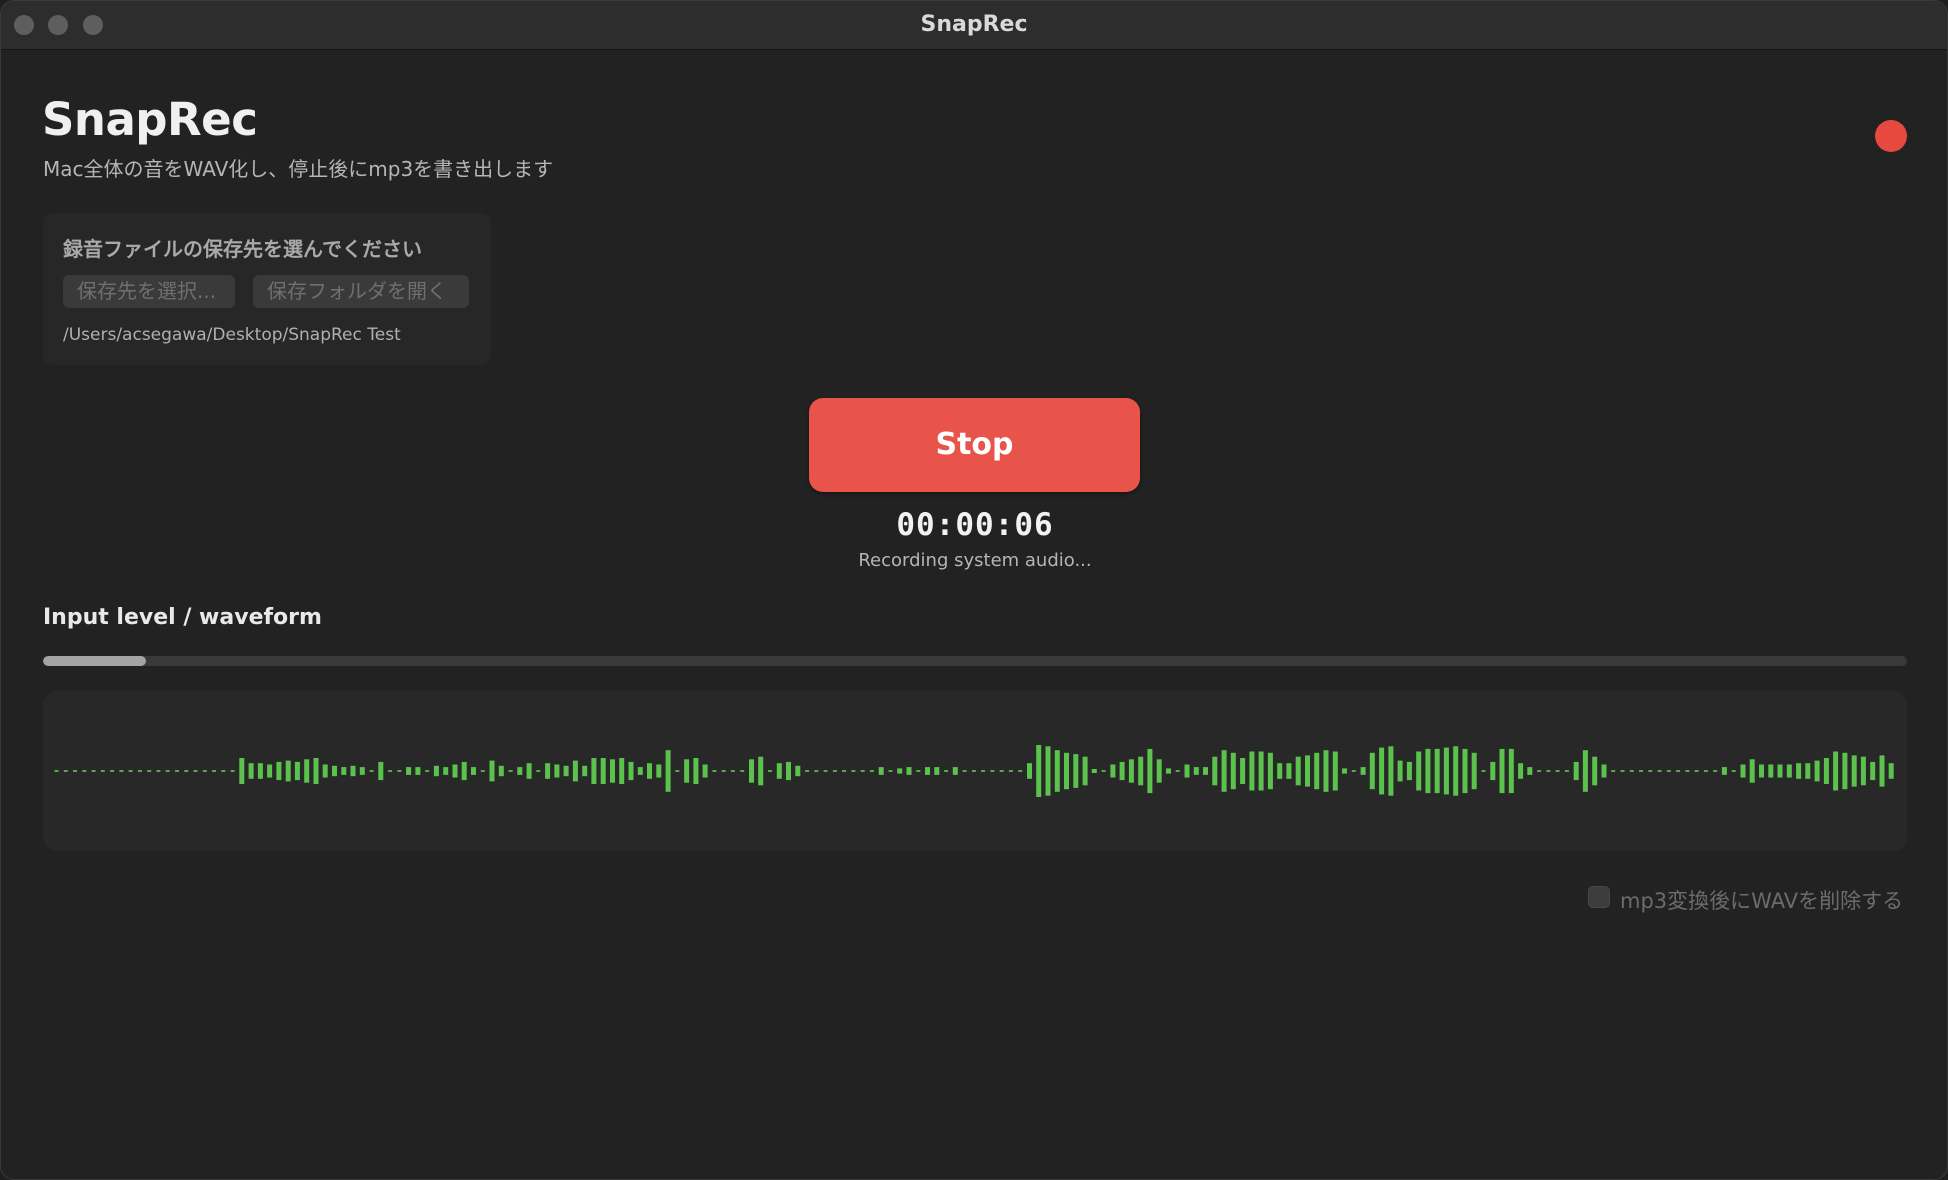 Image resolution: width=1948 pixels, height=1180 pixels. Describe the element at coordinates (975, 661) in the screenshot. I see `input-level-meter` at that location.